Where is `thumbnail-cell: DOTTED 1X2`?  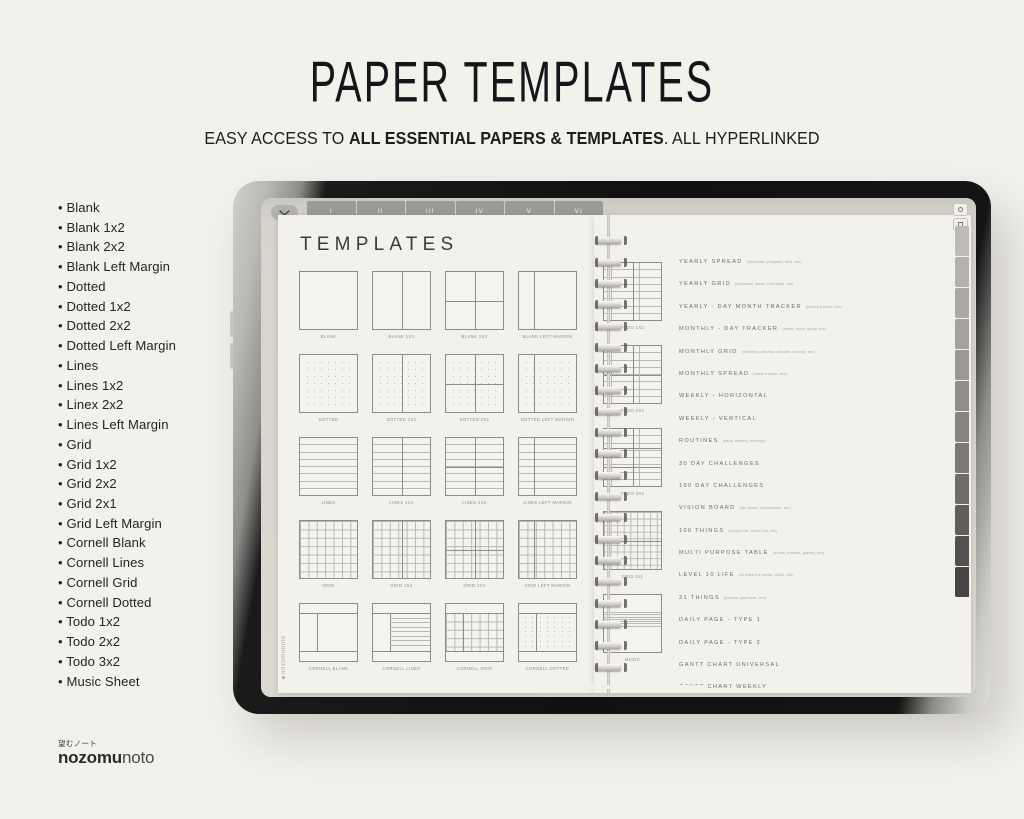
thumbnail-cell: DOTTED 1X2 is located at coordinates (401, 388).